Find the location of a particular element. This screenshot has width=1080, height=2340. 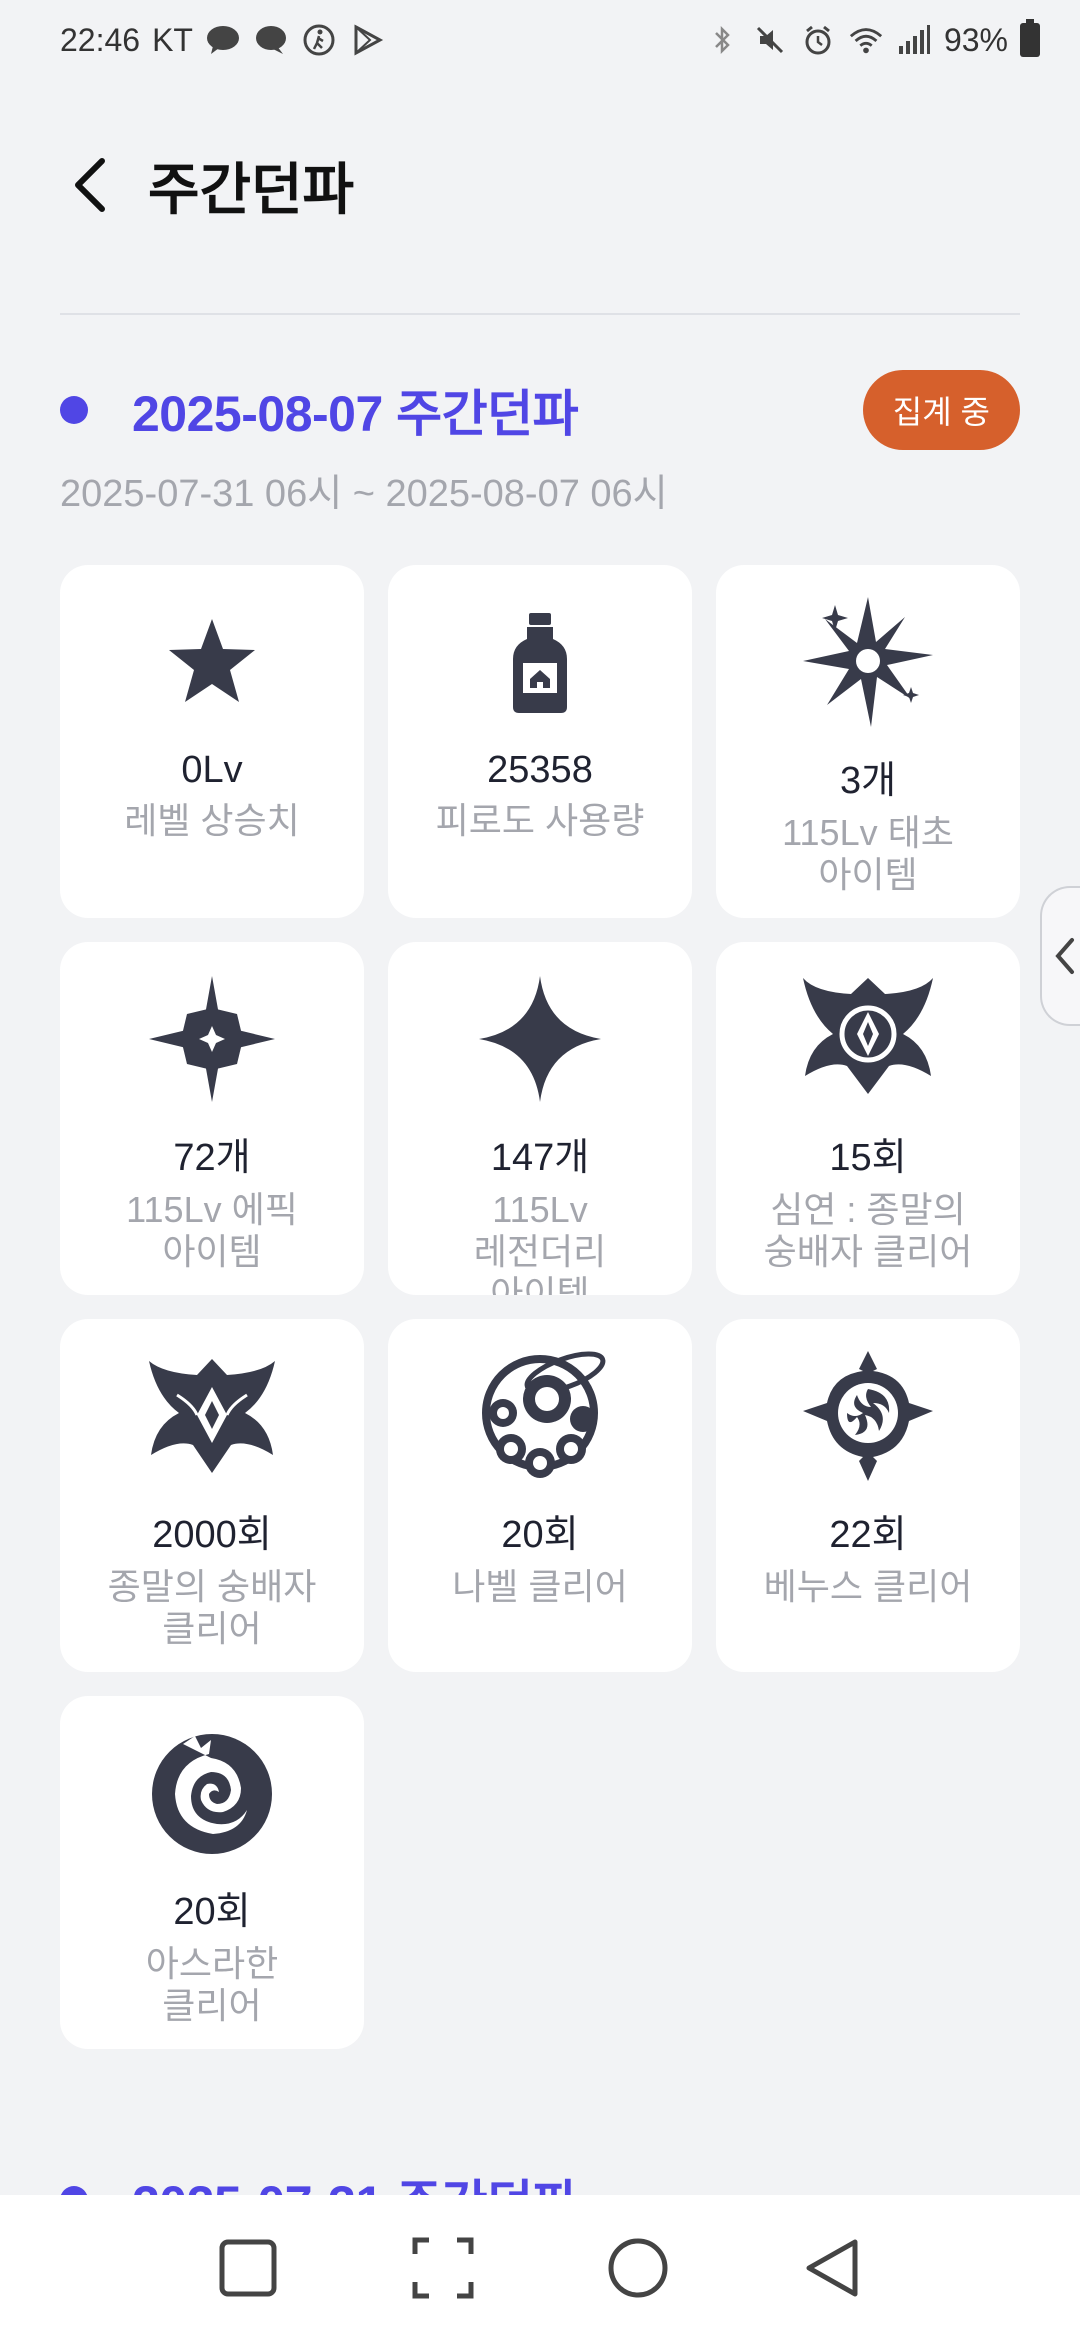

stat-card-venus: 22회 베누스 클리어 is located at coordinates (868, 1495).